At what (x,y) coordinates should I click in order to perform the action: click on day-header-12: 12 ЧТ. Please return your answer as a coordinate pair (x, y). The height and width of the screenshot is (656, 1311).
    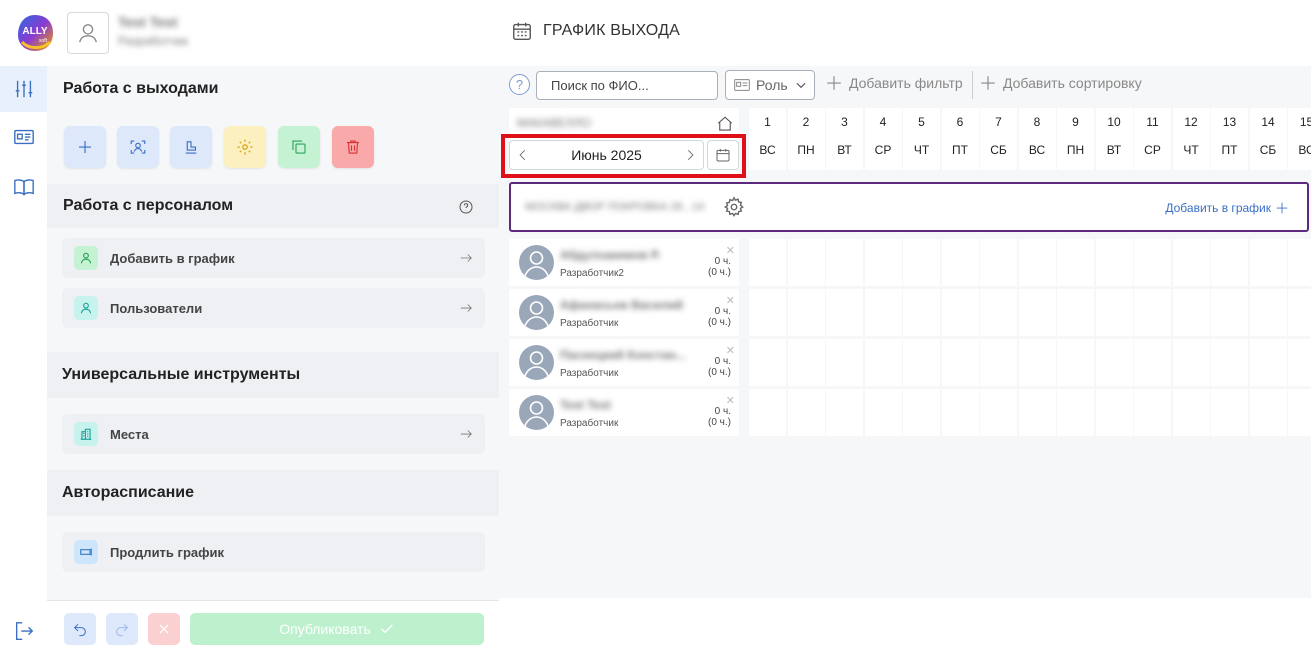
    Looking at the image, I should click on (1191, 139).